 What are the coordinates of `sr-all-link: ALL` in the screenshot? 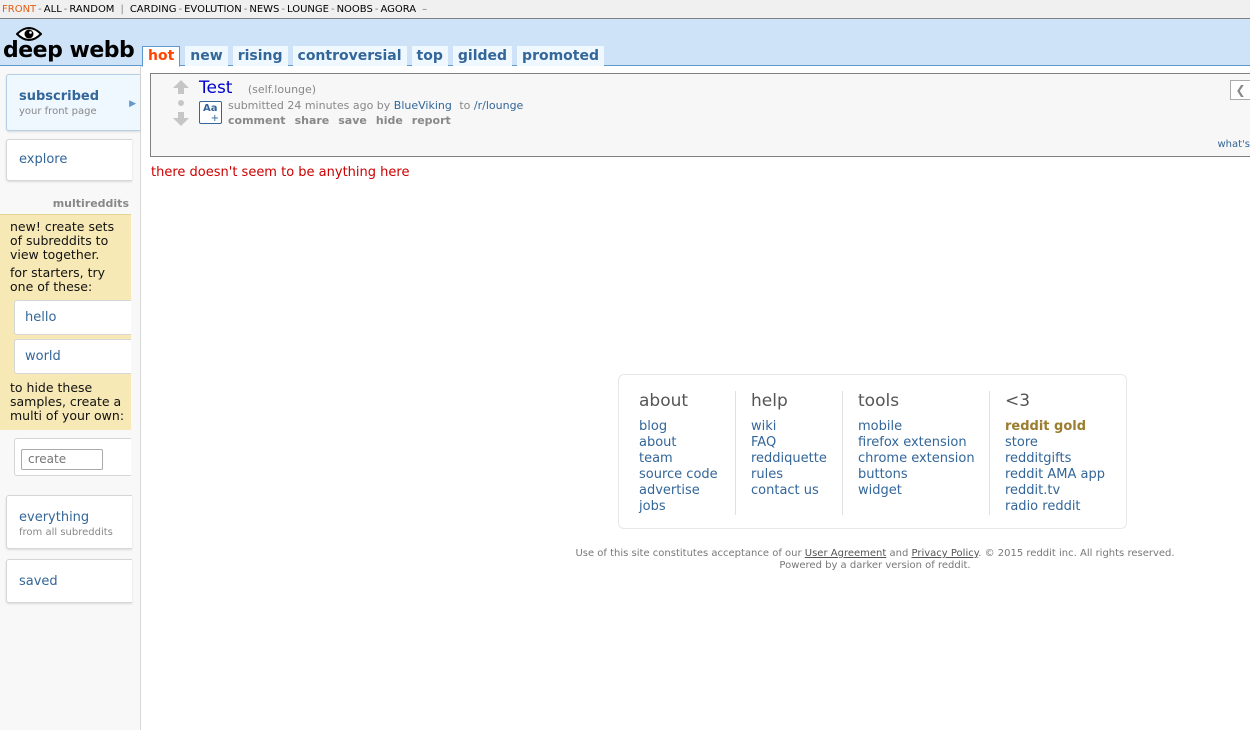 It's located at (53, 9).